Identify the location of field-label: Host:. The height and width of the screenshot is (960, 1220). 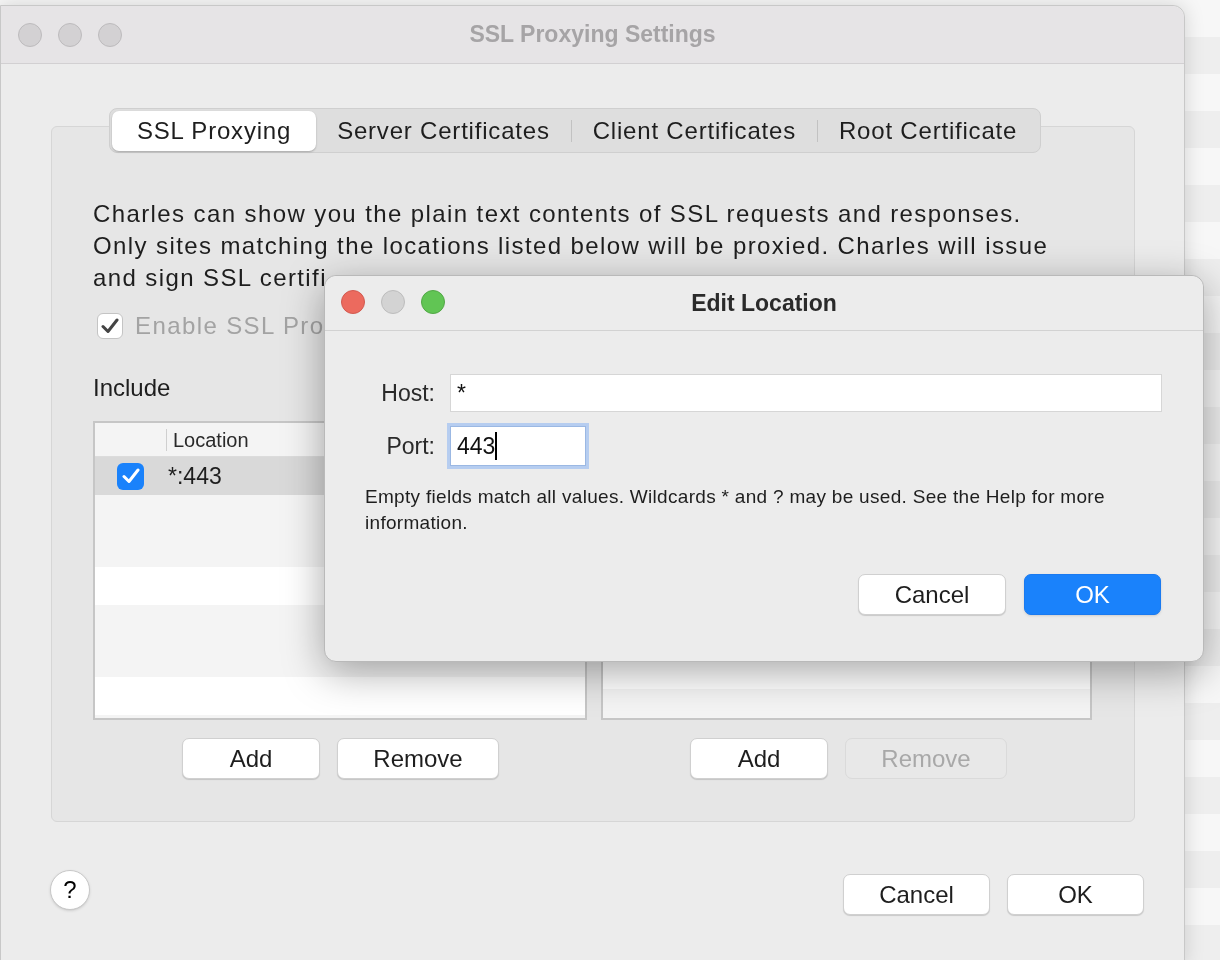
(407, 393).